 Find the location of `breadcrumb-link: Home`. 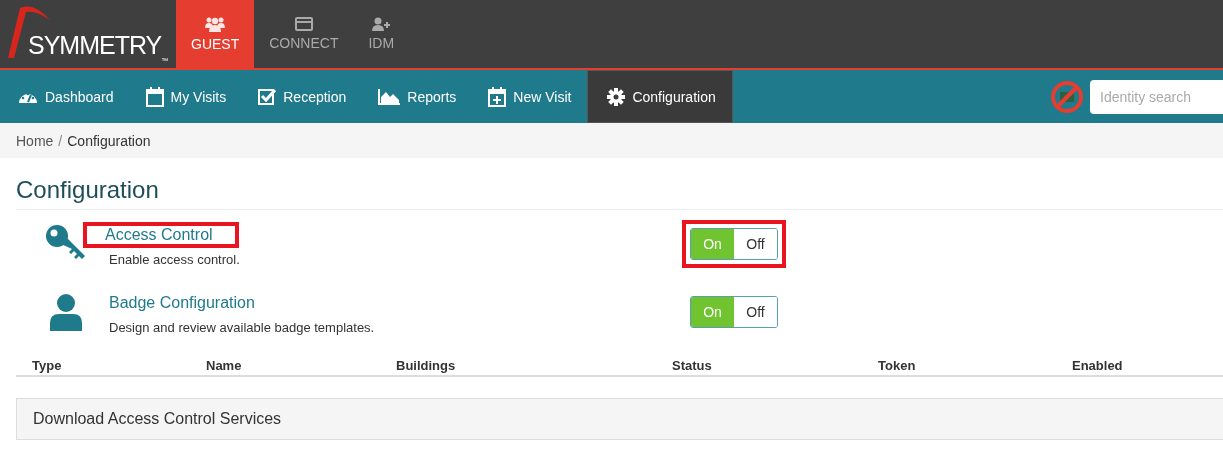

breadcrumb-link: Home is located at coordinates (35, 140).